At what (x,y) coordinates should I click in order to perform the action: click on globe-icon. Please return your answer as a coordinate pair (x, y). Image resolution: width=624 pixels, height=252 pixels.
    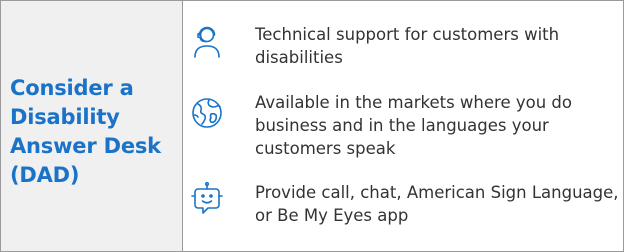
    Looking at the image, I should click on (207, 113).